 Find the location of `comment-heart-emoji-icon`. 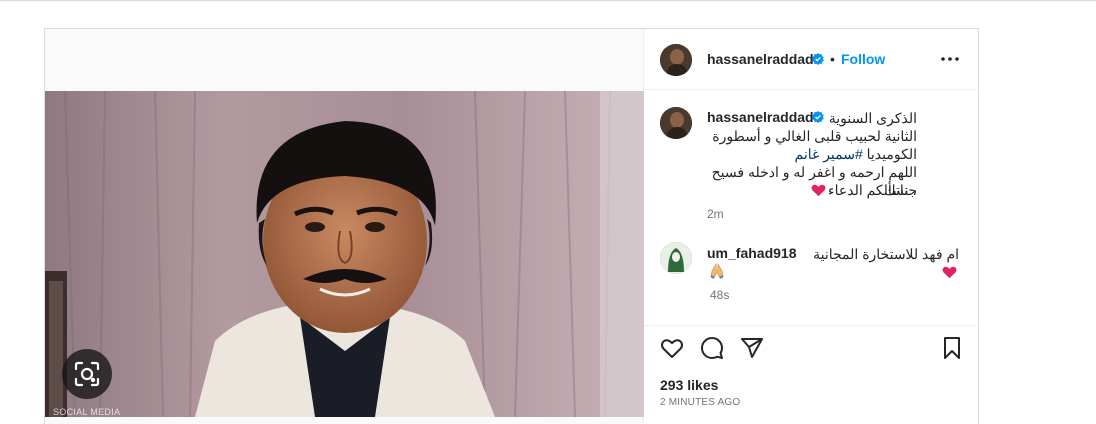

comment-heart-emoji-icon is located at coordinates (949, 272).